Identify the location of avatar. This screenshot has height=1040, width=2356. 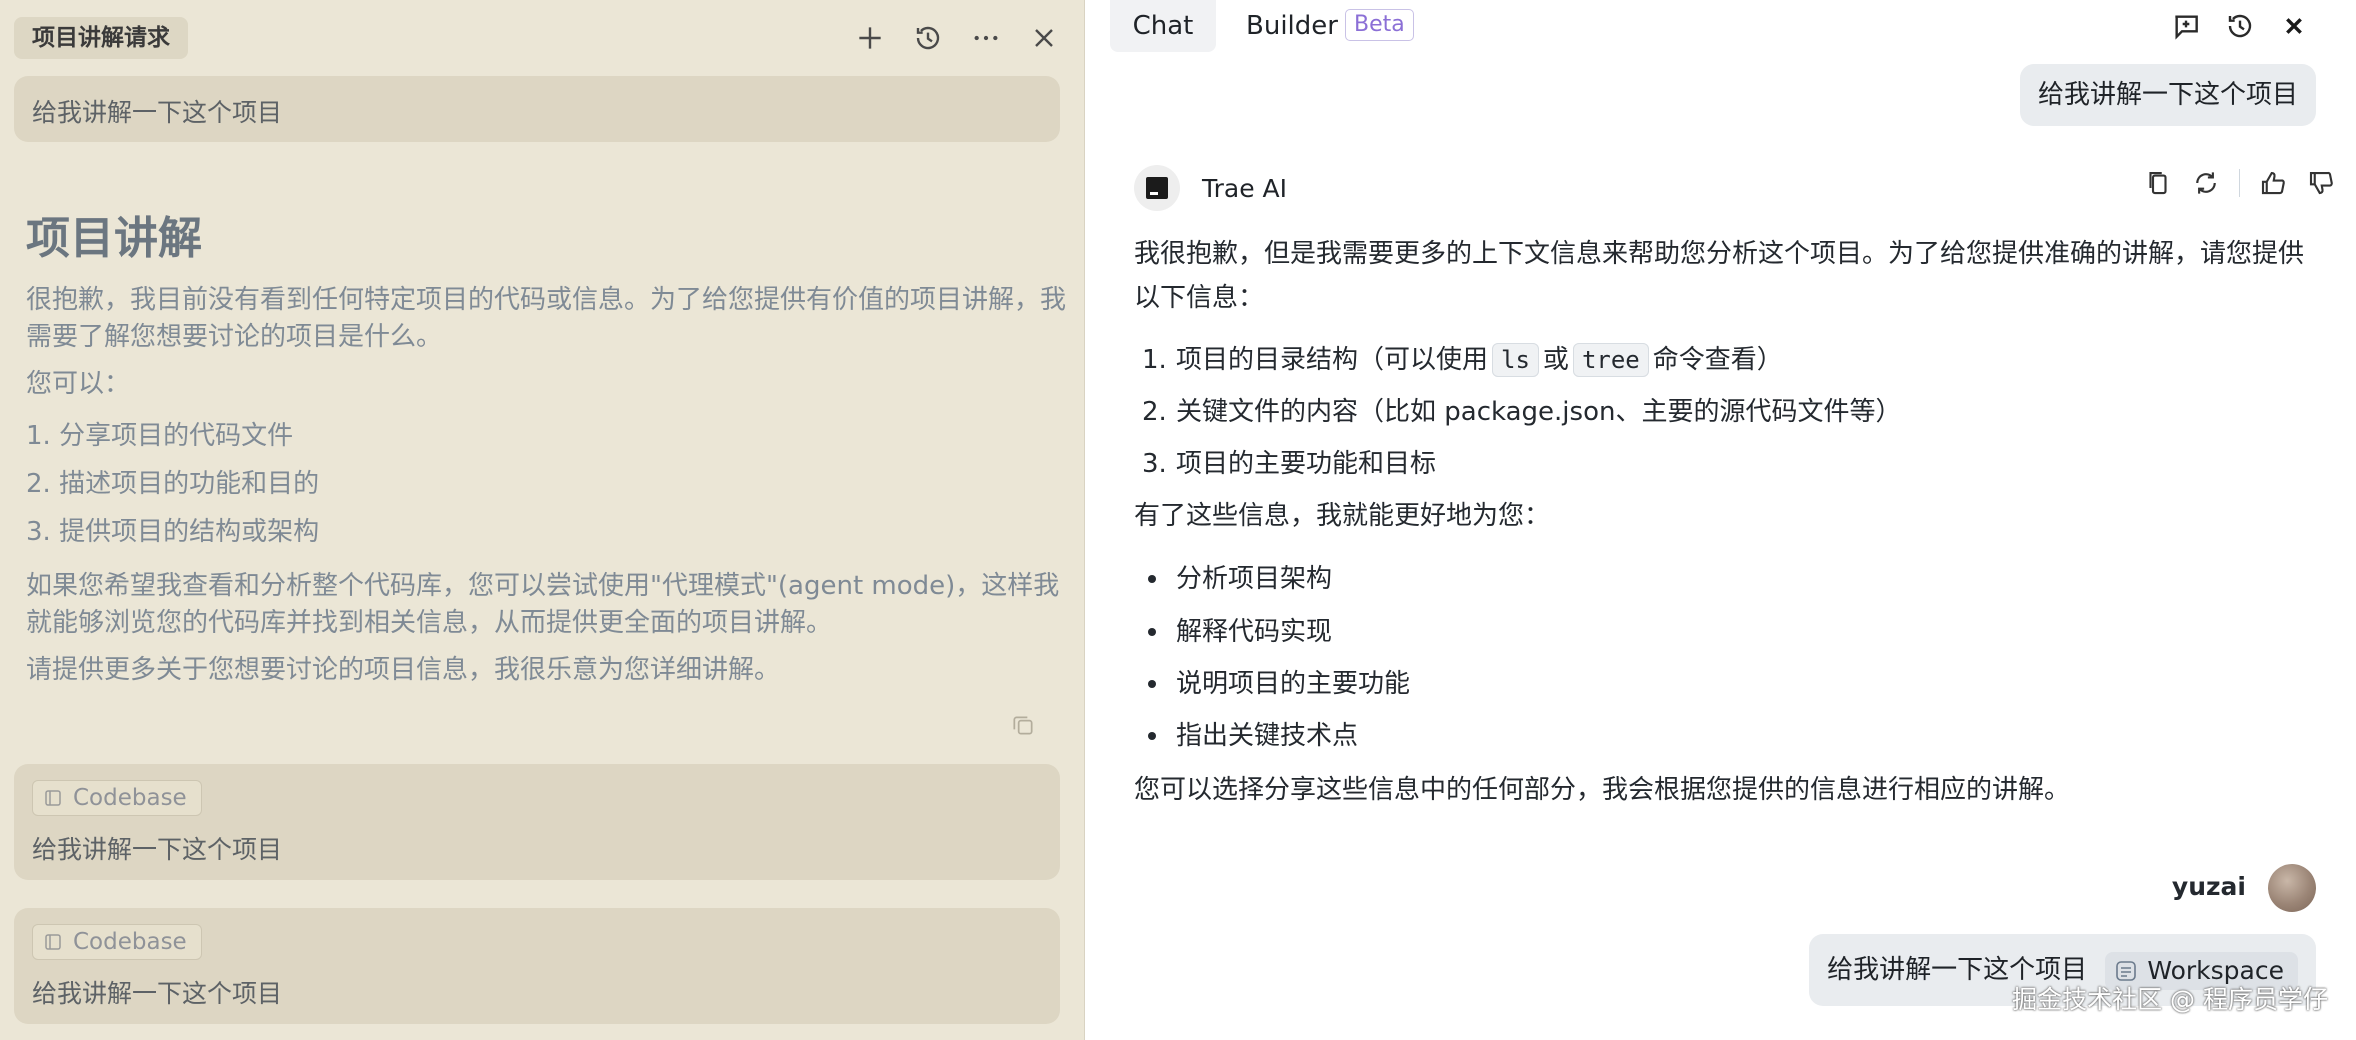
(2292, 888).